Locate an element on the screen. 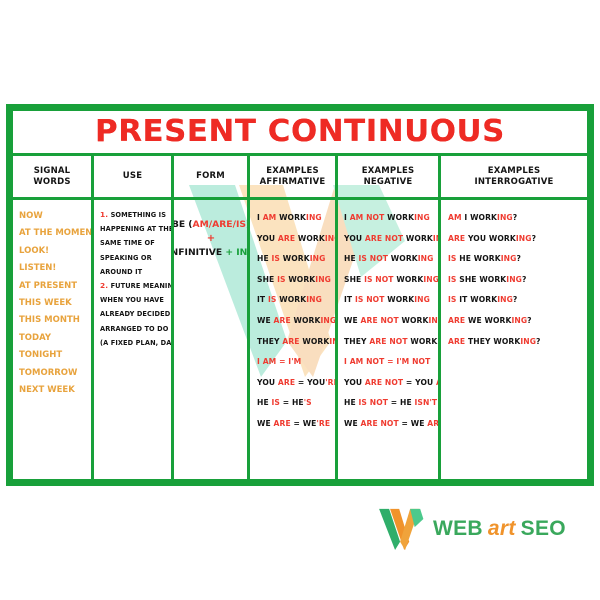 This screenshot has width=600, height=600. list-item: TODAY is located at coordinates (35, 337).